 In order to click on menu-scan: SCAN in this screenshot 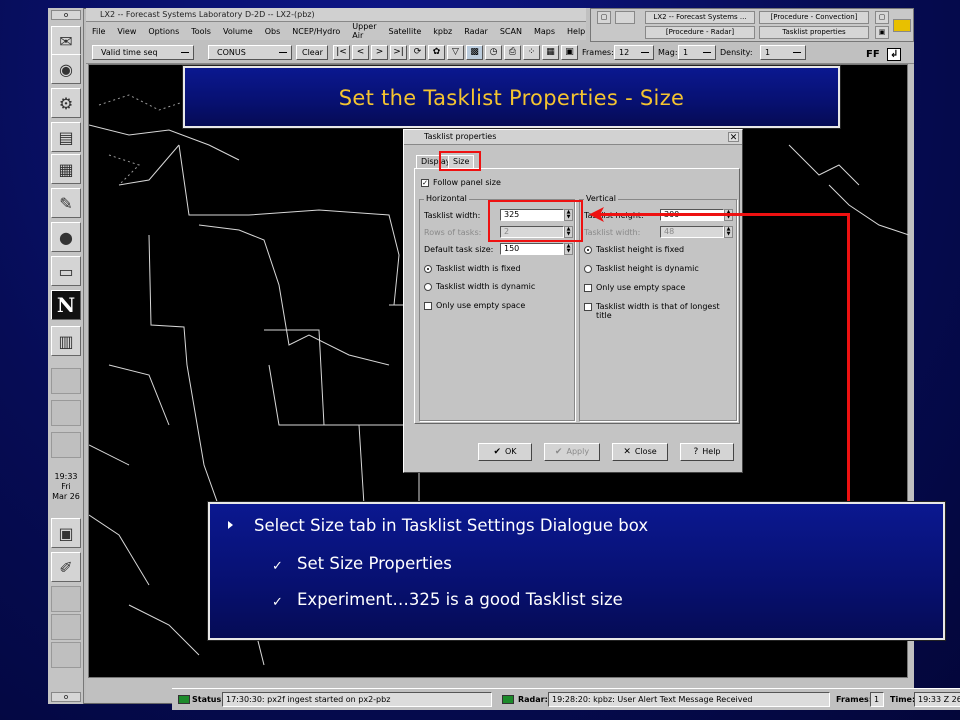, I will do `click(511, 31)`.